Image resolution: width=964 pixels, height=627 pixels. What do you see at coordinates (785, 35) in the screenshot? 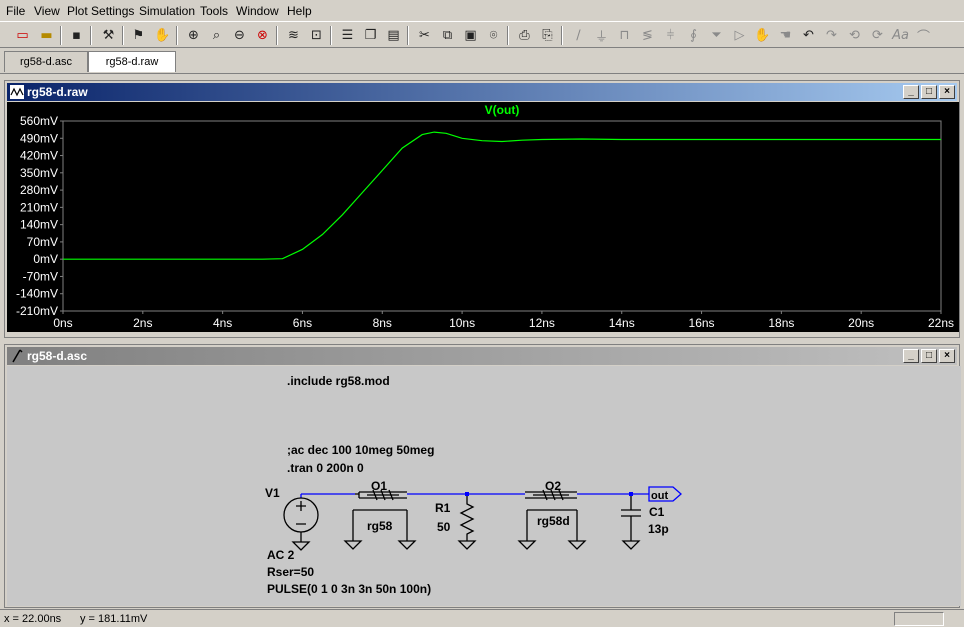
I see `drag-icon: ☚` at bounding box center [785, 35].